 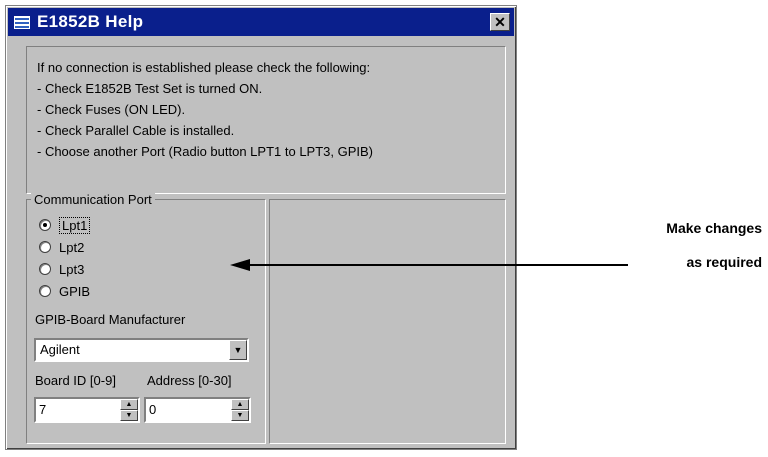 What do you see at coordinates (150, 88) in the screenshot?
I see `help-line: - Check E1852B Test Set is turned ON.` at bounding box center [150, 88].